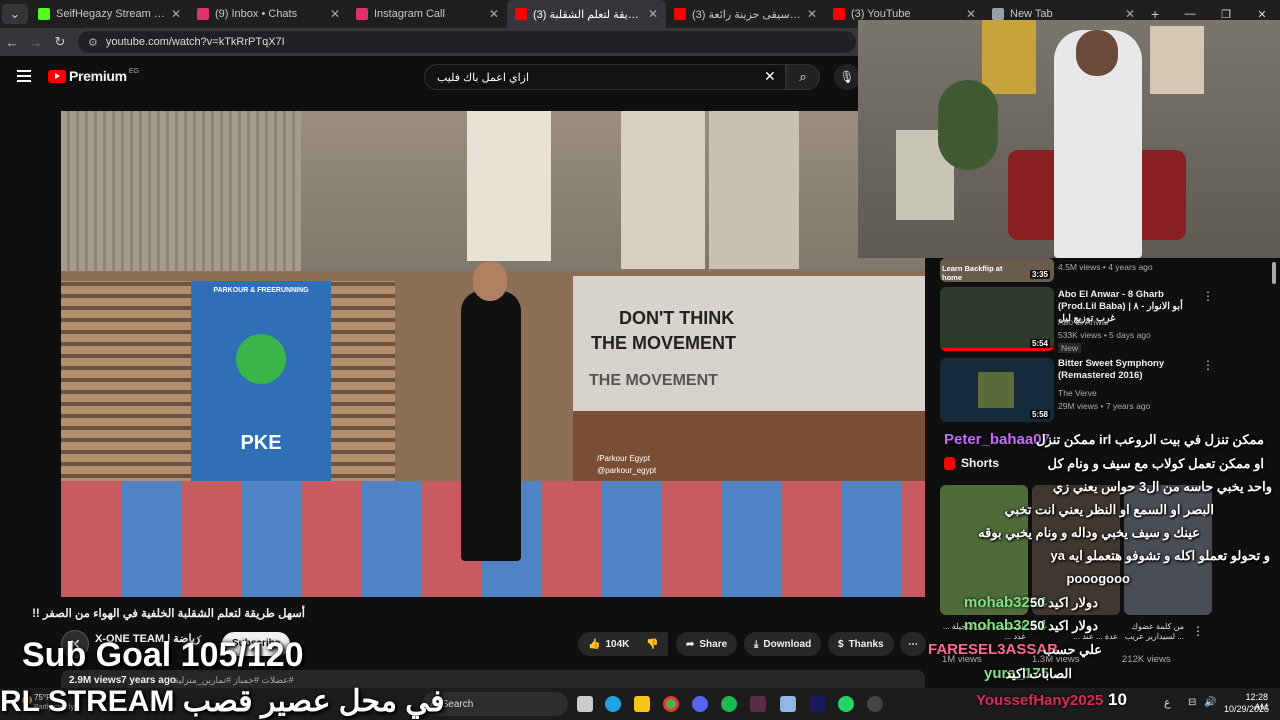  What do you see at coordinates (457, 704) in the screenshot?
I see `taskbar-search-label: Search` at bounding box center [457, 704].